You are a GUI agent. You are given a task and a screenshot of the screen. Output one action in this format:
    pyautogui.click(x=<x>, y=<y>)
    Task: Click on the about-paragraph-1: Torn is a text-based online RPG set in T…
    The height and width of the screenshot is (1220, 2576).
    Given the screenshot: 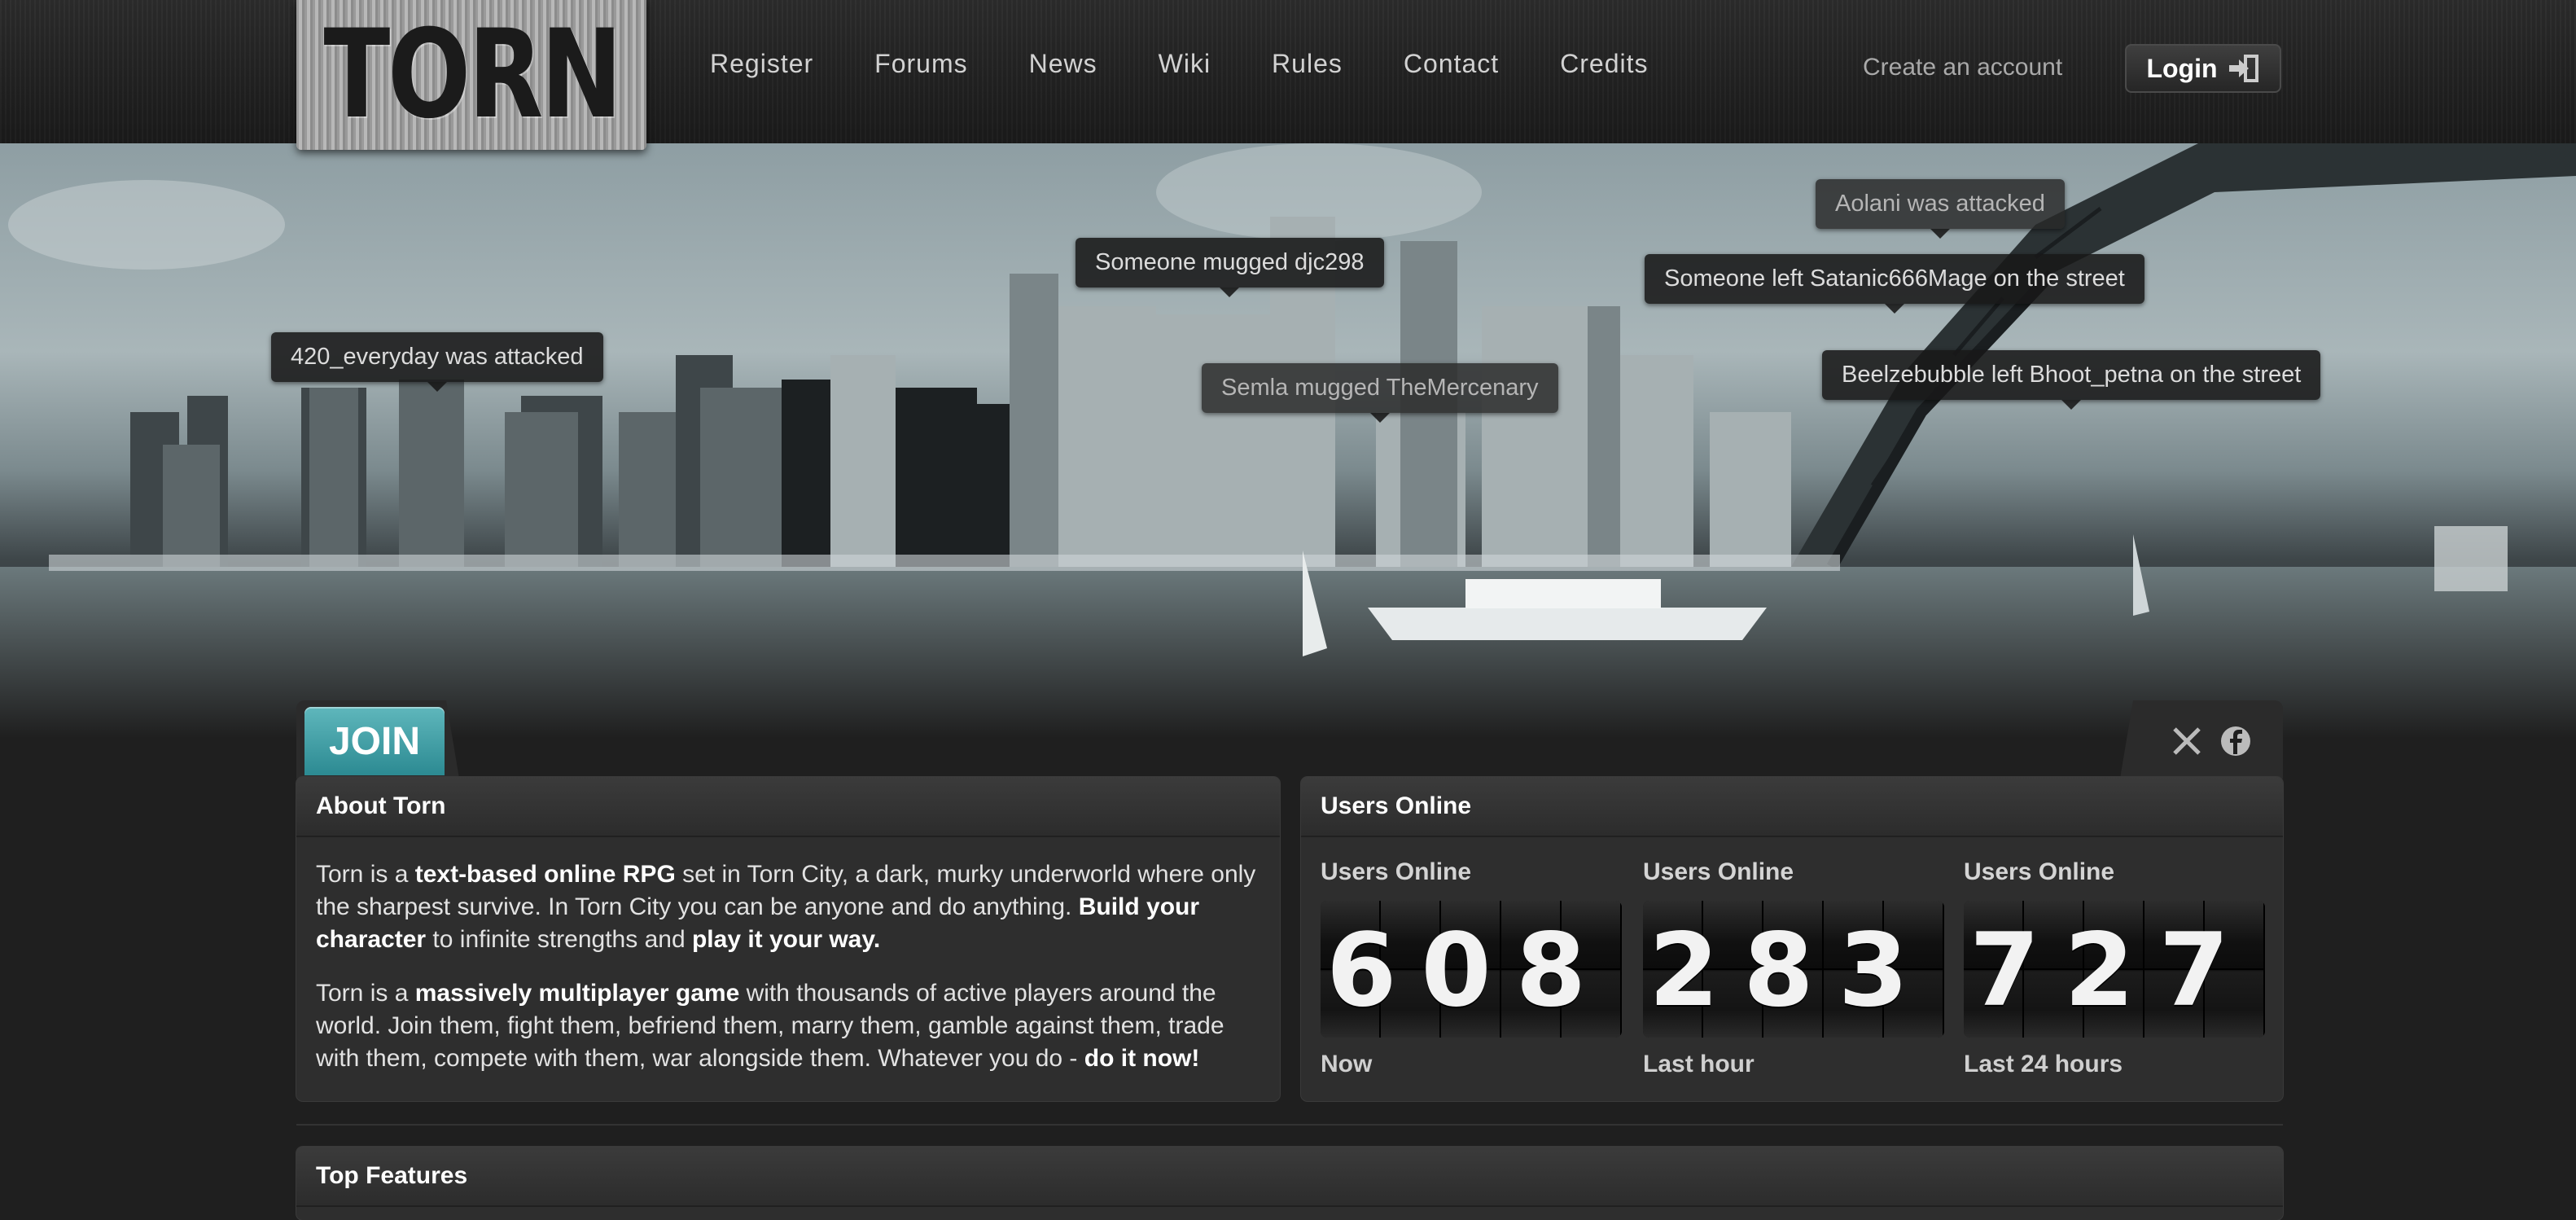 What is the action you would take?
    pyautogui.click(x=788, y=907)
    